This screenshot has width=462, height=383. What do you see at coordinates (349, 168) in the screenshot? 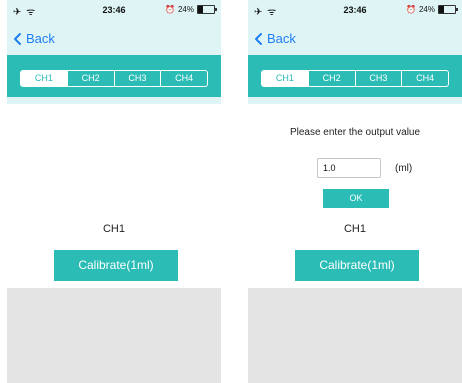
I see `output-value-input` at bounding box center [349, 168].